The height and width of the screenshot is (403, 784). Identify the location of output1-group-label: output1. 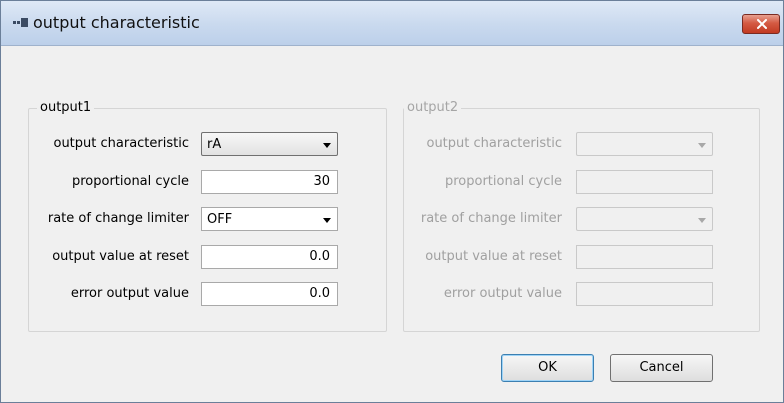
(66, 107).